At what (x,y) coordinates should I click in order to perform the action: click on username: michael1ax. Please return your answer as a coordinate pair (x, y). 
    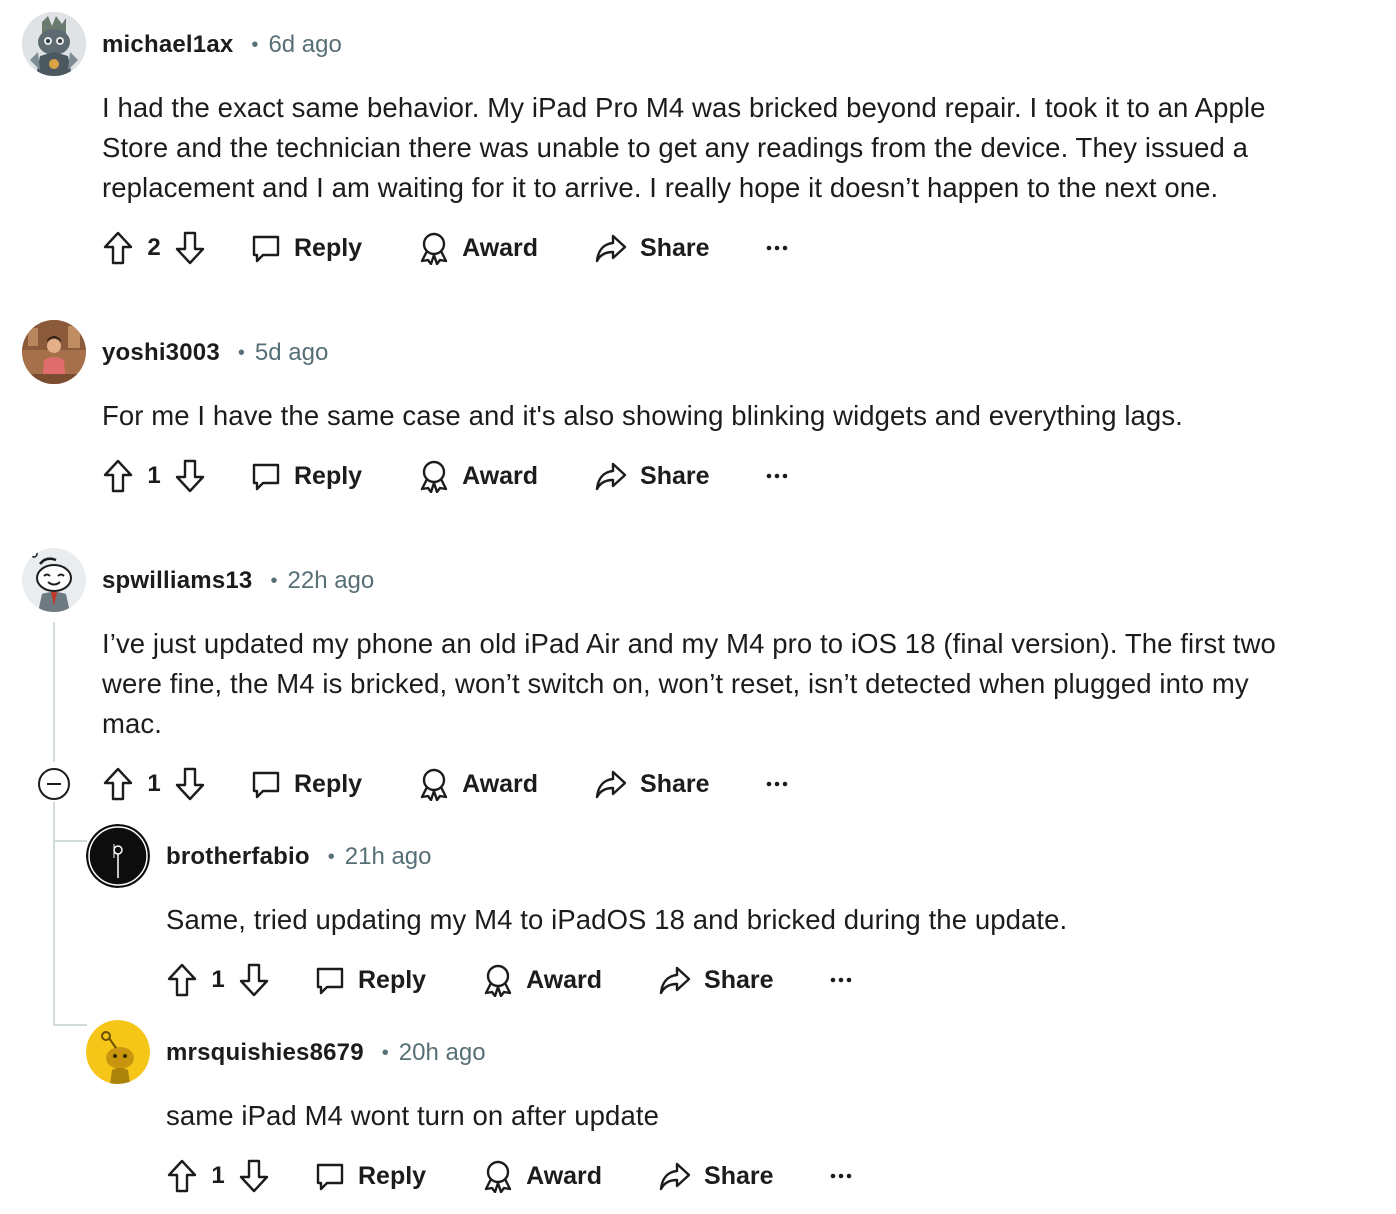
    Looking at the image, I should click on (167, 45).